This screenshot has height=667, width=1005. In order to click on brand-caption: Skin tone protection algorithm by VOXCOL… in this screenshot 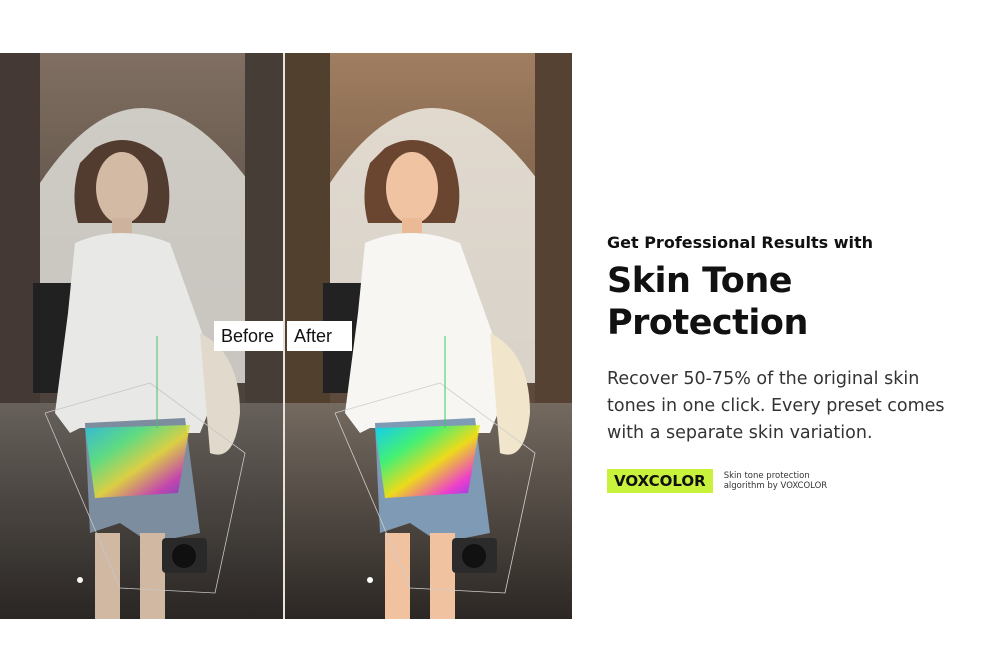, I will do `click(775, 481)`.